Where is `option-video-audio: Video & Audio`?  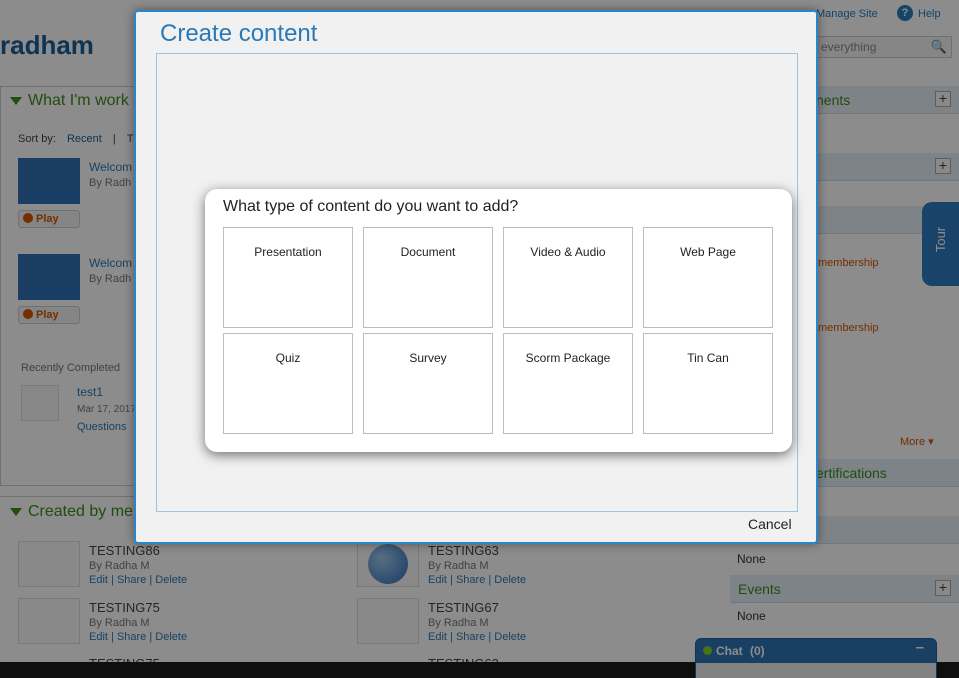 option-video-audio: Video & Audio is located at coordinates (568, 277).